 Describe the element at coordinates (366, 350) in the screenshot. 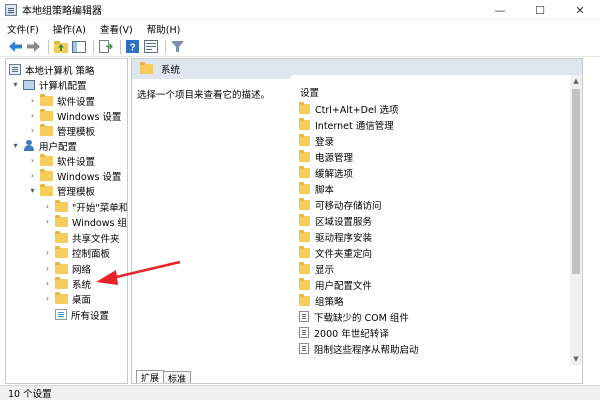

I see `list-item-label: 阻制这些程序从帮助启动` at that location.